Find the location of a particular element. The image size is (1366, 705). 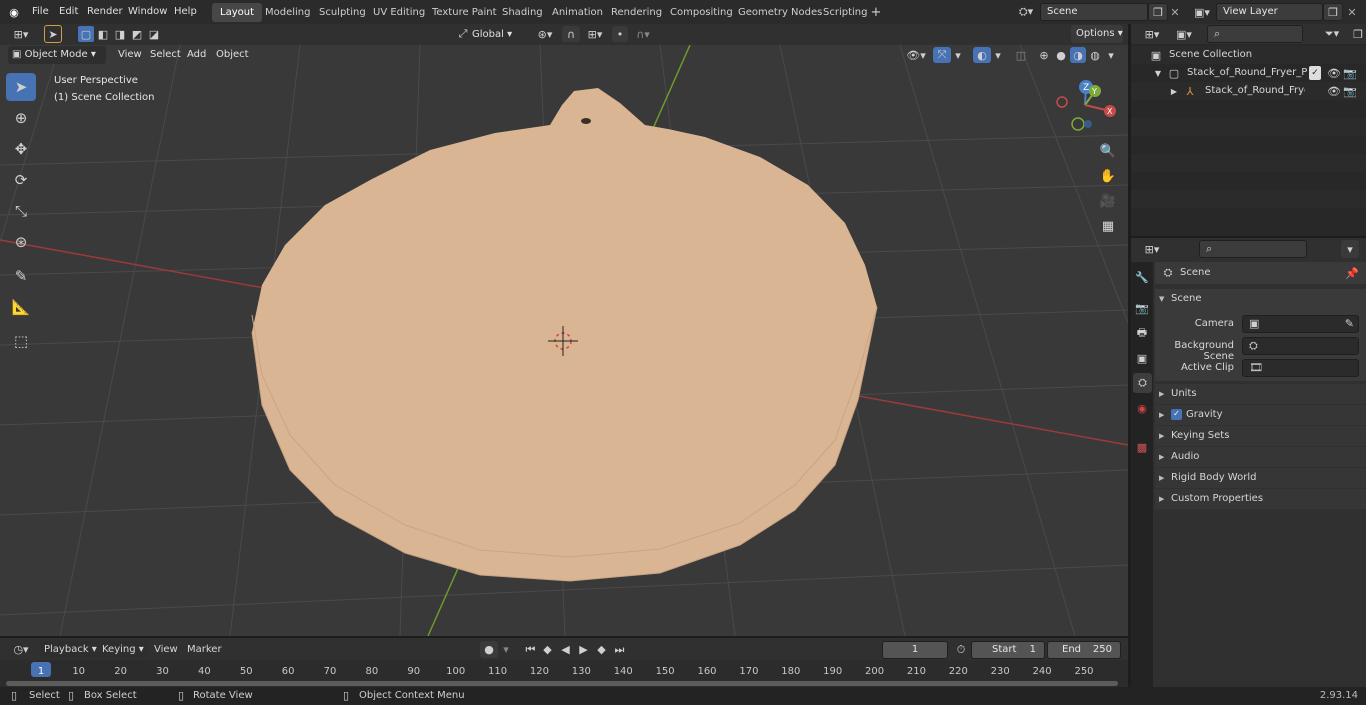

add-workspace-icon: + is located at coordinates (876, 12).